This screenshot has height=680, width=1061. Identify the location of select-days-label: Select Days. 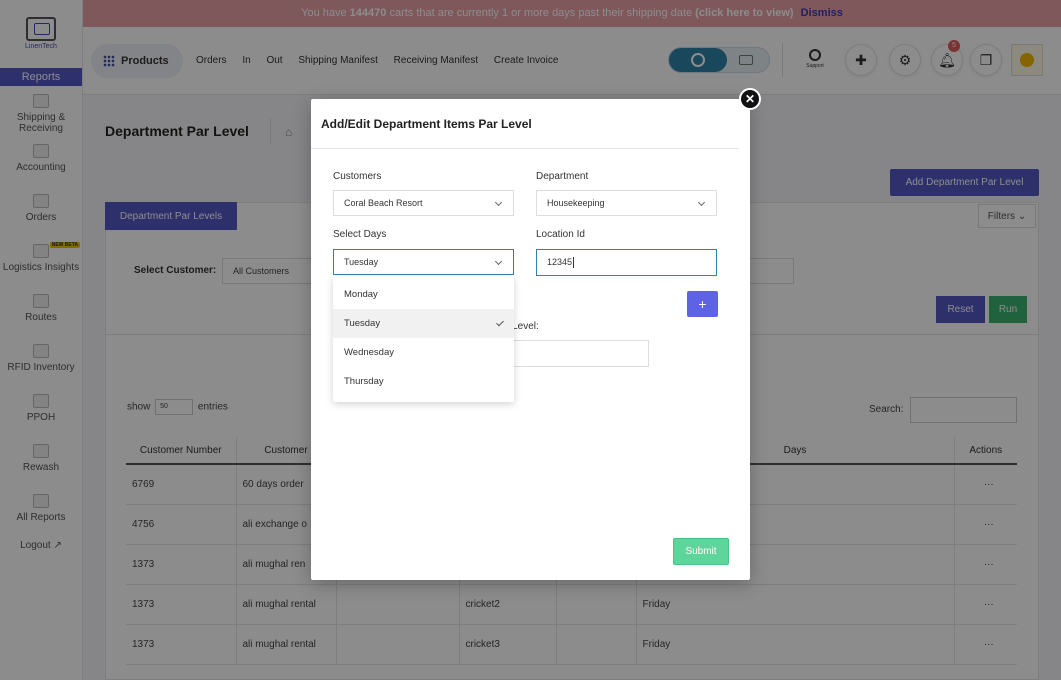
(360, 234).